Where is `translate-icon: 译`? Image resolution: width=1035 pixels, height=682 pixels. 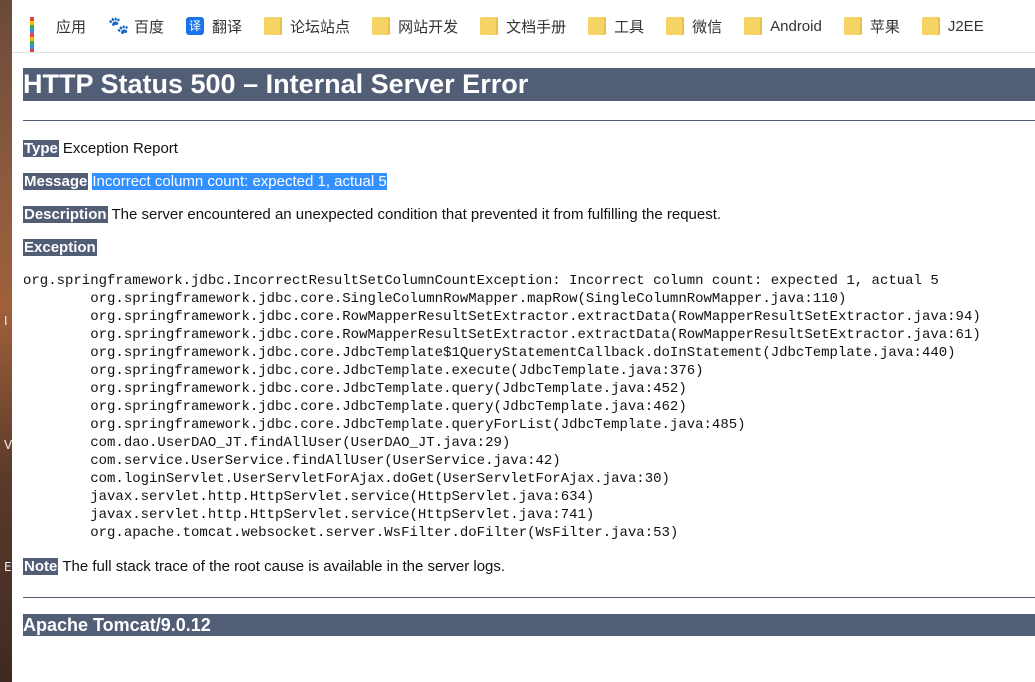 translate-icon: 译 is located at coordinates (195, 26).